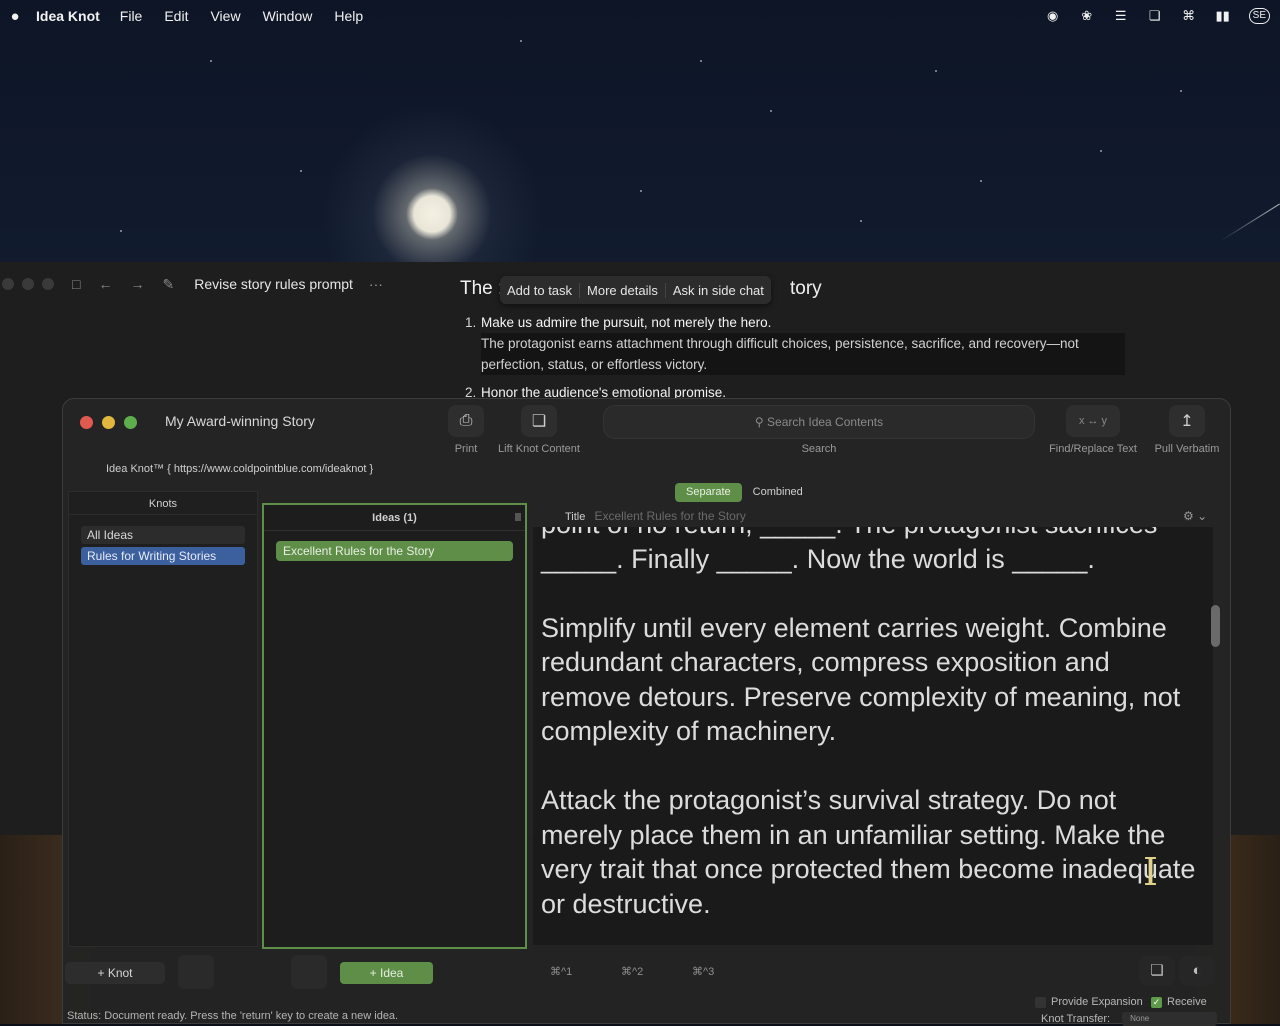 The height and width of the screenshot is (1026, 1280). What do you see at coordinates (806, 288) in the screenshot?
I see `heading-end: tory` at bounding box center [806, 288].